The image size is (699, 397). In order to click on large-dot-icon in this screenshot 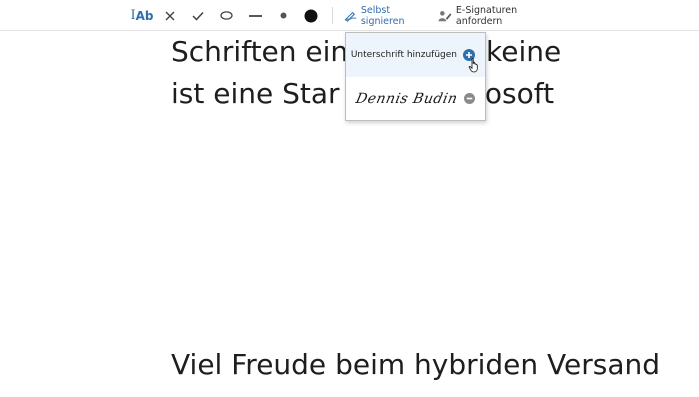, I will do `click(311, 15)`.